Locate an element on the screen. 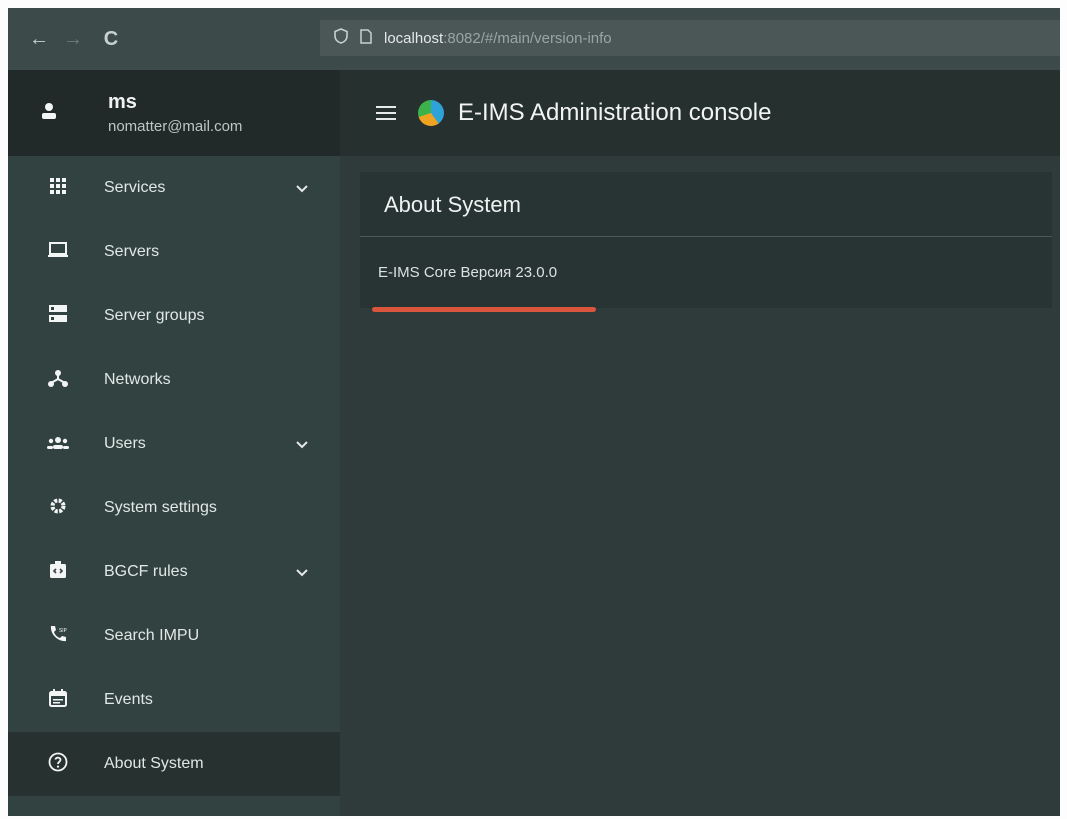  sidebar-item-about-system: About System is located at coordinates (174, 764).